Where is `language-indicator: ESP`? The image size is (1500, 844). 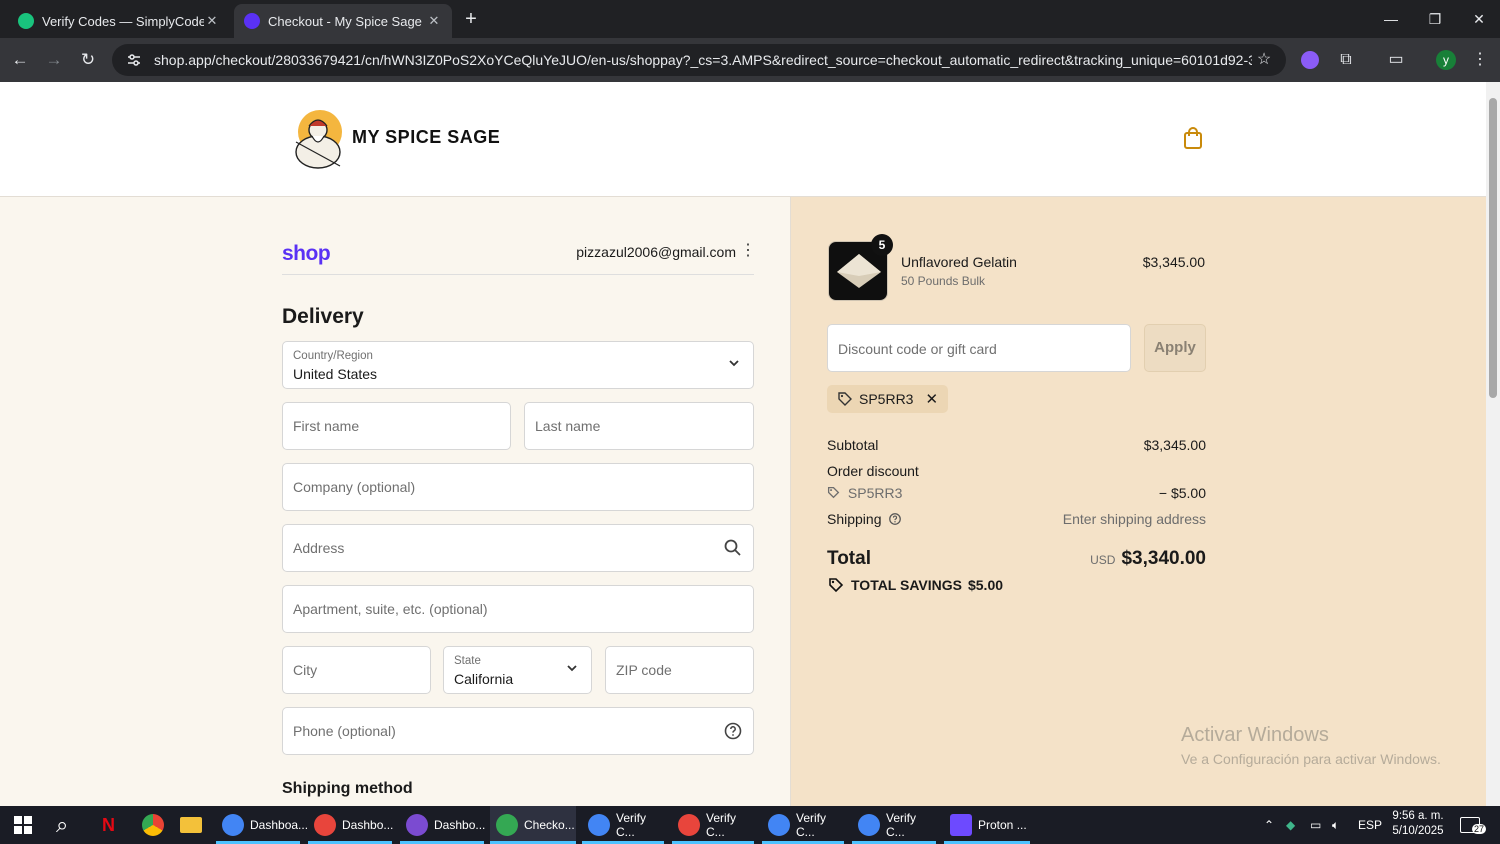 language-indicator: ESP is located at coordinates (1371, 825).